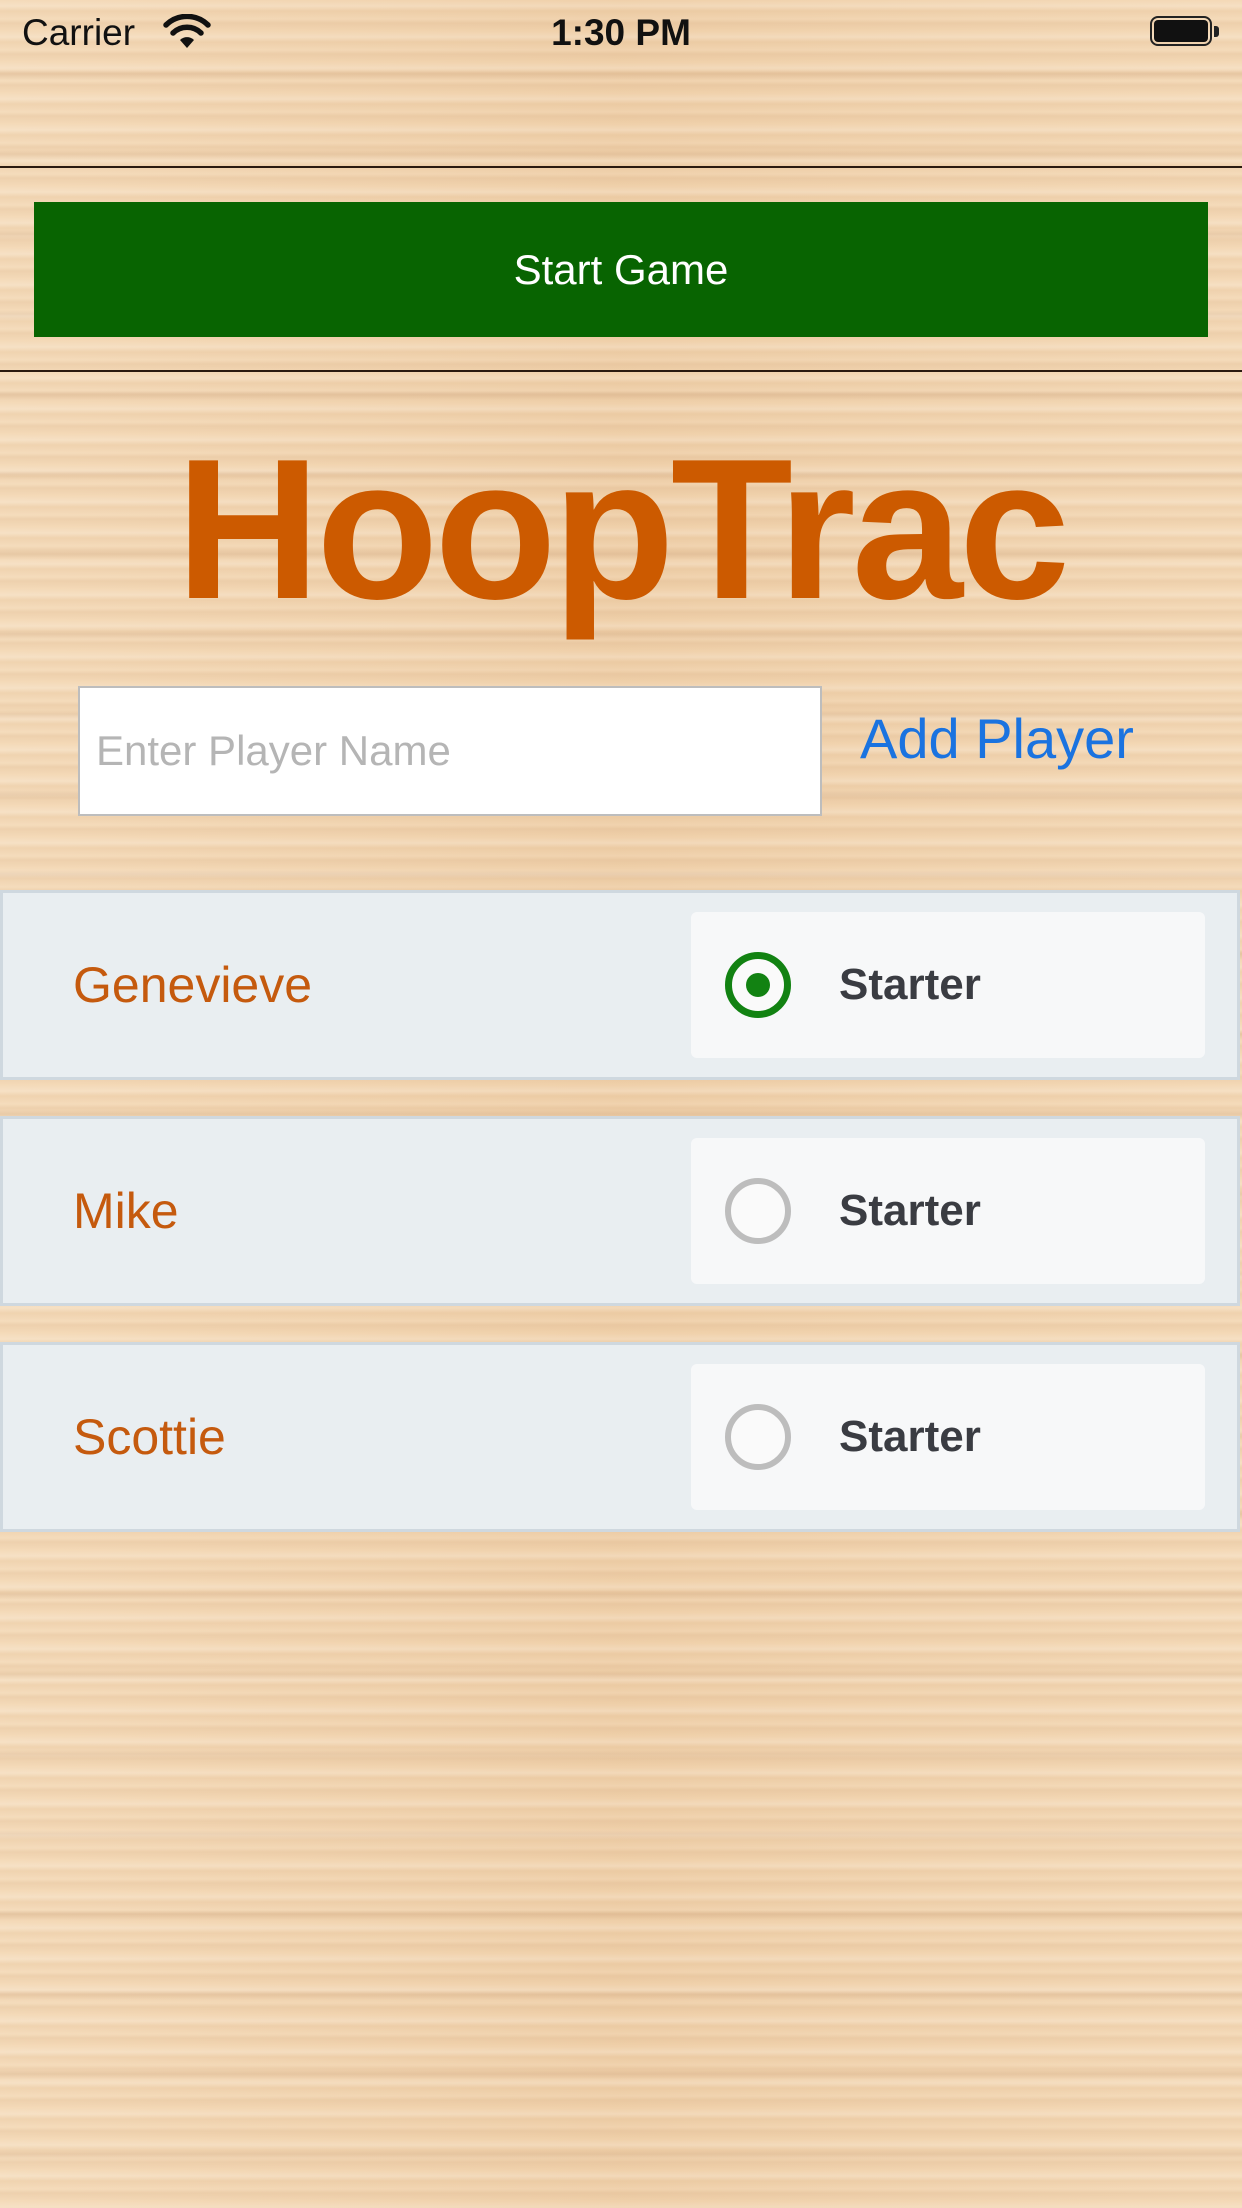 The height and width of the screenshot is (2208, 1242). What do you see at coordinates (621, 269) in the screenshot?
I see `start-game-button: Start Game` at bounding box center [621, 269].